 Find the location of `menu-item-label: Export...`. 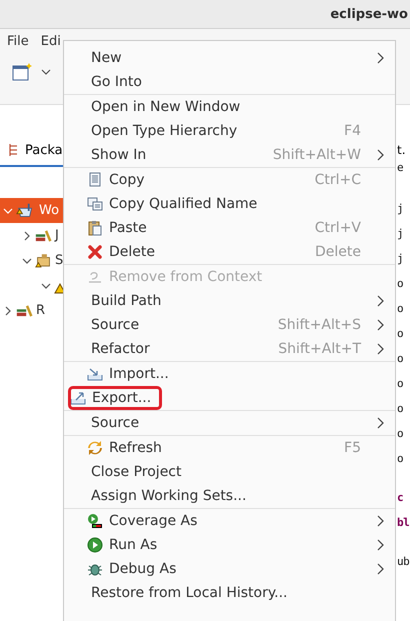

menu-item-label: Export... is located at coordinates (122, 398).